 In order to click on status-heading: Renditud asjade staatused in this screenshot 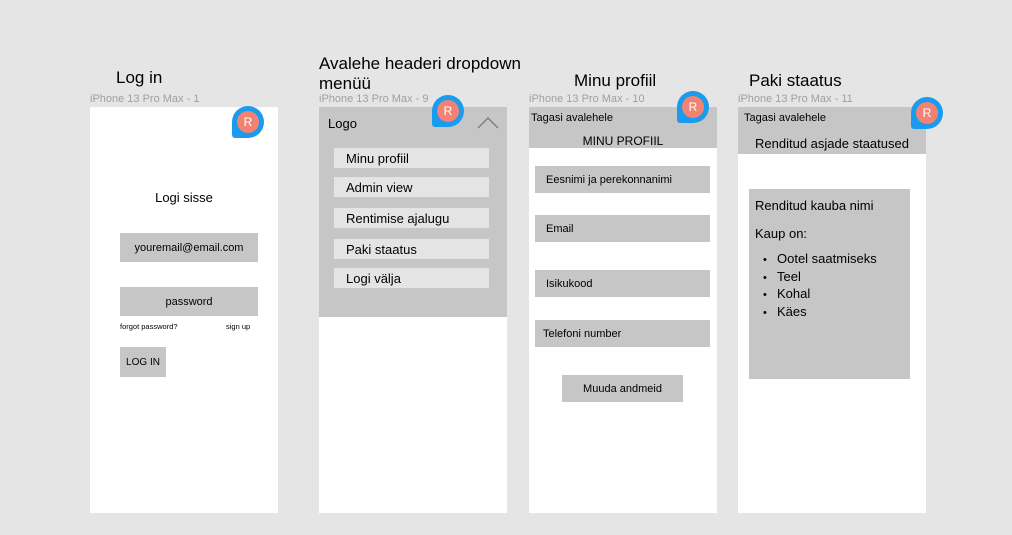, I will do `click(832, 143)`.